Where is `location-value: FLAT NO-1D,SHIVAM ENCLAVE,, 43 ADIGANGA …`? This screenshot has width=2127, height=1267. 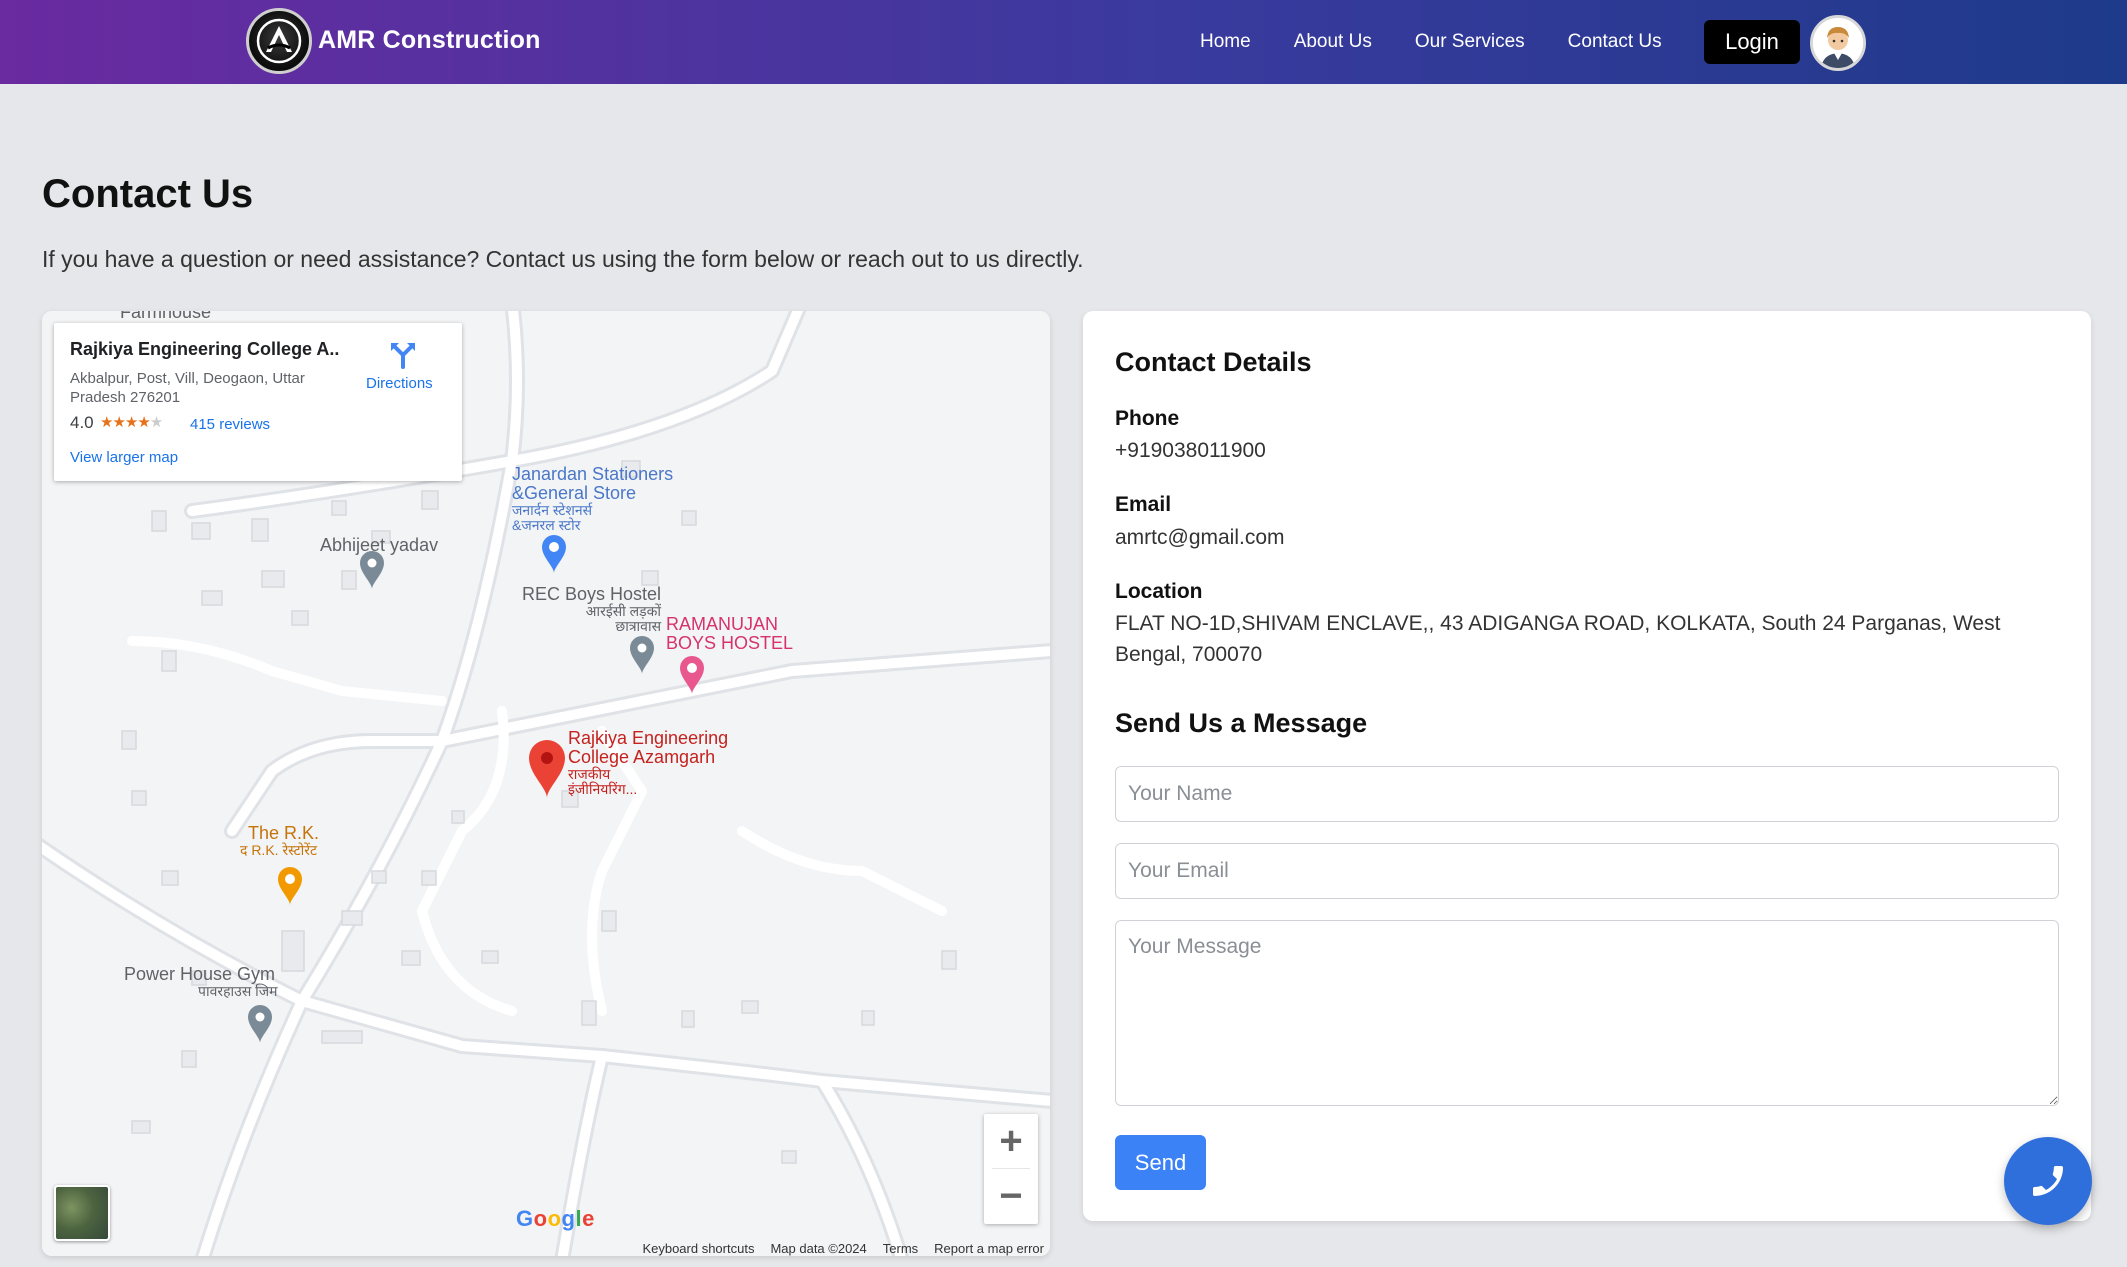
location-value: FLAT NO-1D,SHIVAM ENCLAVE,, 43 ADIGANGA … is located at coordinates (1558, 639).